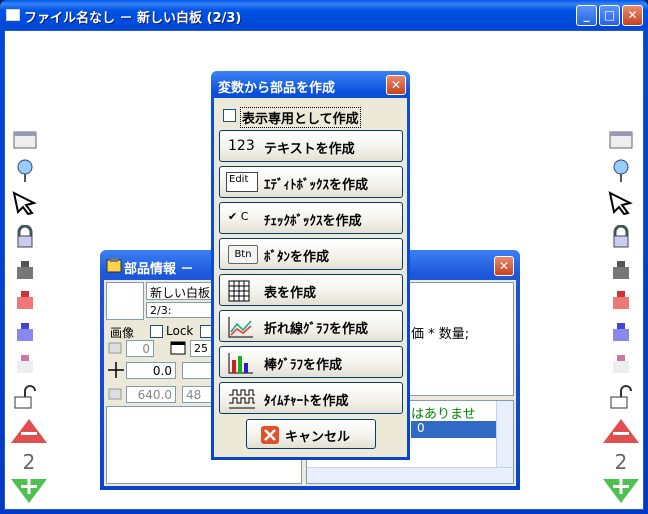  What do you see at coordinates (410, 475) in the screenshot?
I see `horizontal-scrollbar` at bounding box center [410, 475].